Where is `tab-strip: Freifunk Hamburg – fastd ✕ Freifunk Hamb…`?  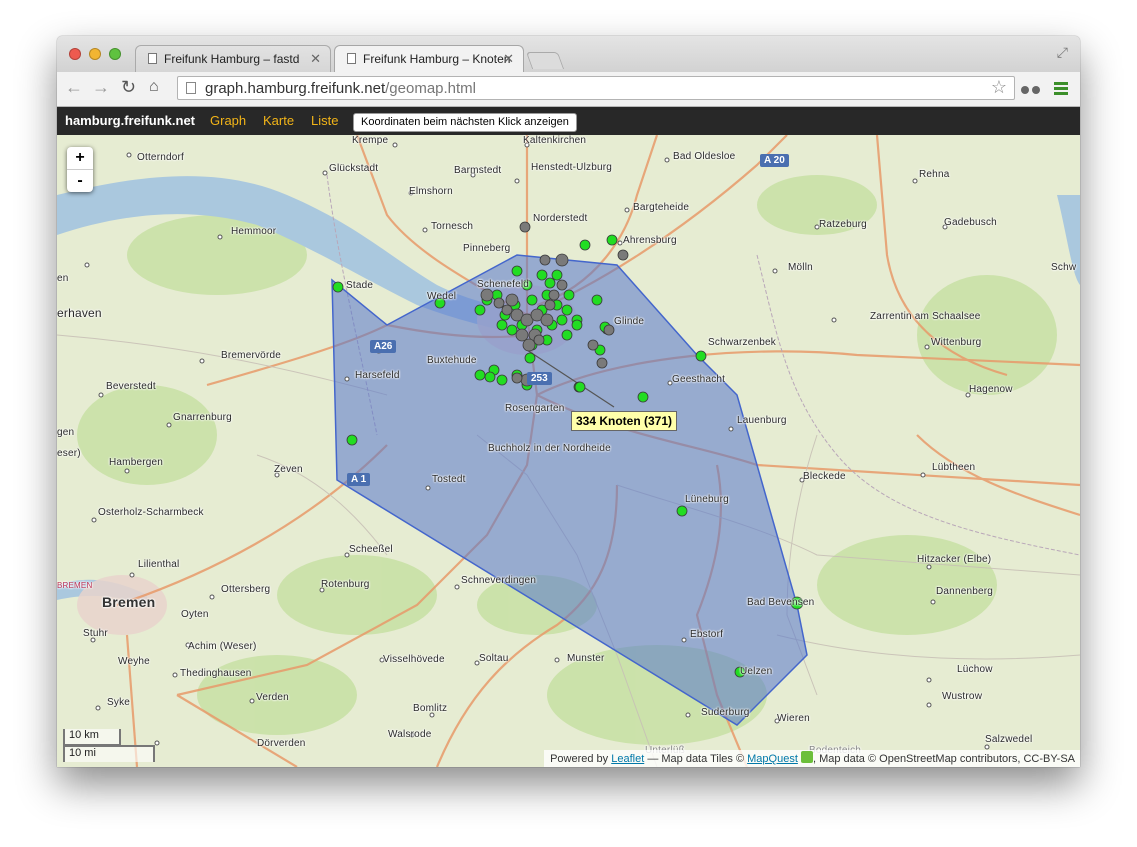
tab-strip: Freifunk Hamburg – fastd ✕ Freifunk Hamb… is located at coordinates (568, 54).